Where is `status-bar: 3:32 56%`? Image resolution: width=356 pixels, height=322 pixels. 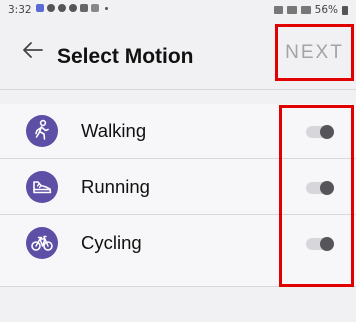
status-bar: 3:32 56% is located at coordinates (178, 11).